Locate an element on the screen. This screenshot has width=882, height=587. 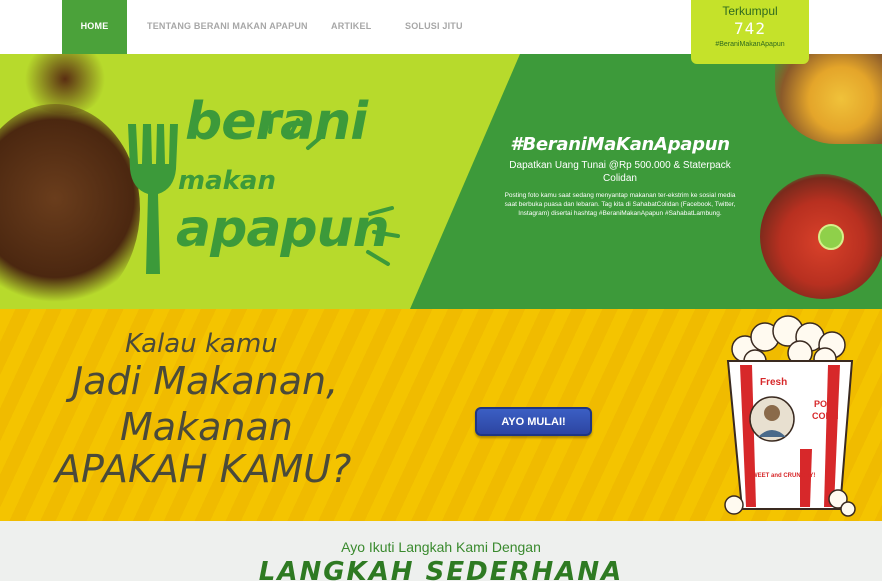
nav-solusi-jitu: SOLUSI JITU is located at coordinates (434, 27).